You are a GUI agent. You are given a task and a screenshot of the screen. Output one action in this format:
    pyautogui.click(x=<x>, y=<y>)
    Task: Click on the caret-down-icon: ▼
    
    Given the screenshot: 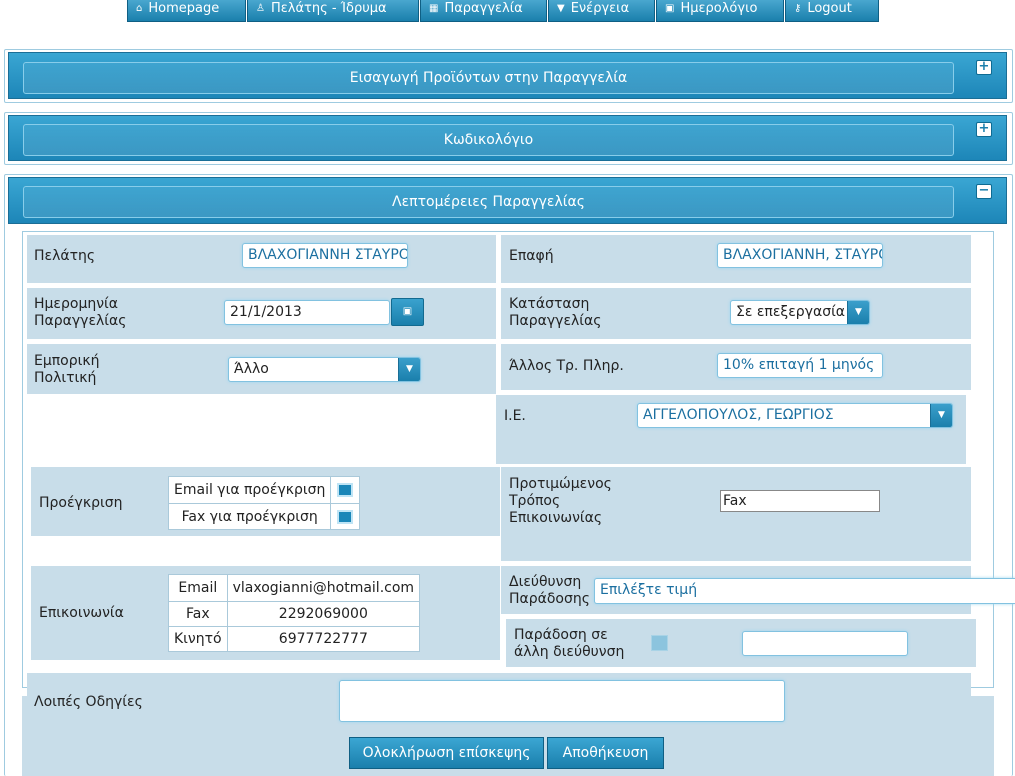 What is the action you would take?
    pyautogui.click(x=561, y=8)
    